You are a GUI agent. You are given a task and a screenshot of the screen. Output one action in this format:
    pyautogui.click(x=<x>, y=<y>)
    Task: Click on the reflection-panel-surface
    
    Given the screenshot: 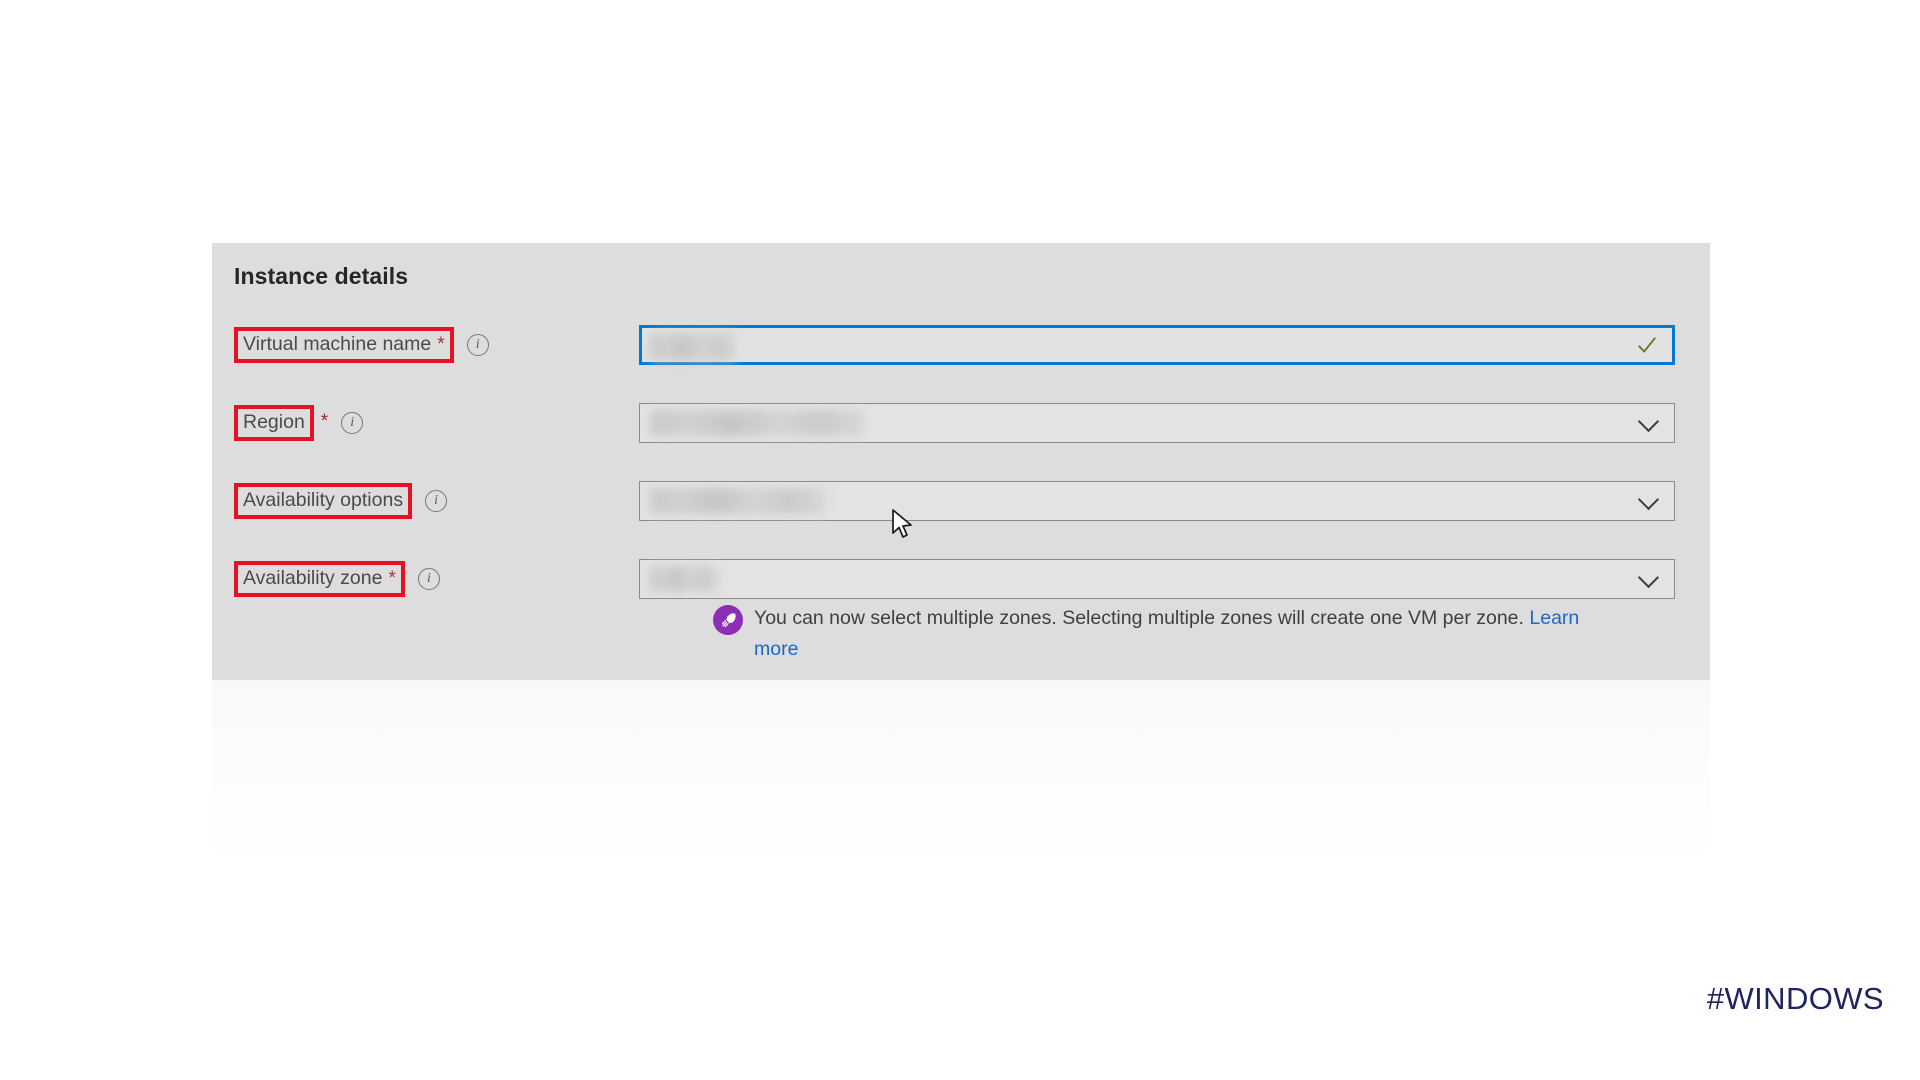 What is the action you would take?
    pyautogui.click(x=961, y=780)
    